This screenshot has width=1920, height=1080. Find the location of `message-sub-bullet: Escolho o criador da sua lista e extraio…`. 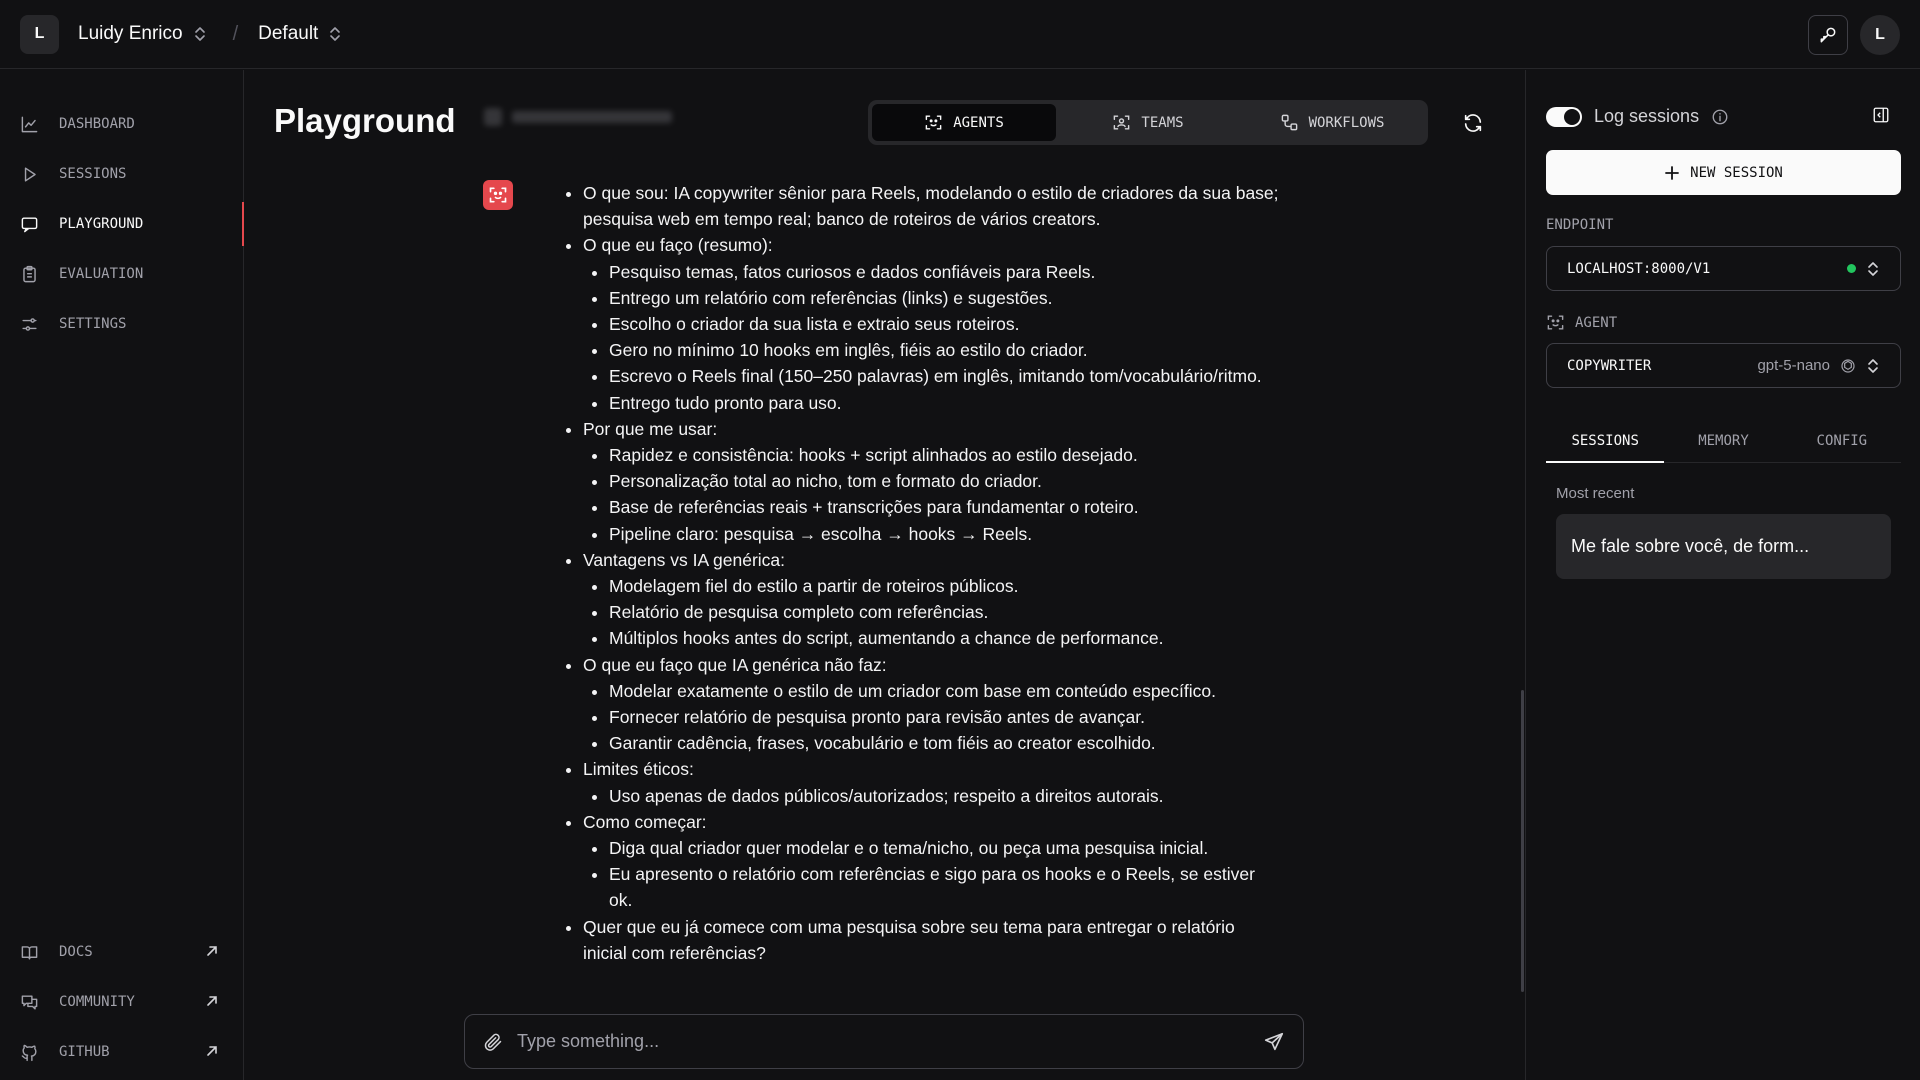

message-sub-bullet: Escolho o criador da sua lista e extraio… is located at coordinates (944, 324).